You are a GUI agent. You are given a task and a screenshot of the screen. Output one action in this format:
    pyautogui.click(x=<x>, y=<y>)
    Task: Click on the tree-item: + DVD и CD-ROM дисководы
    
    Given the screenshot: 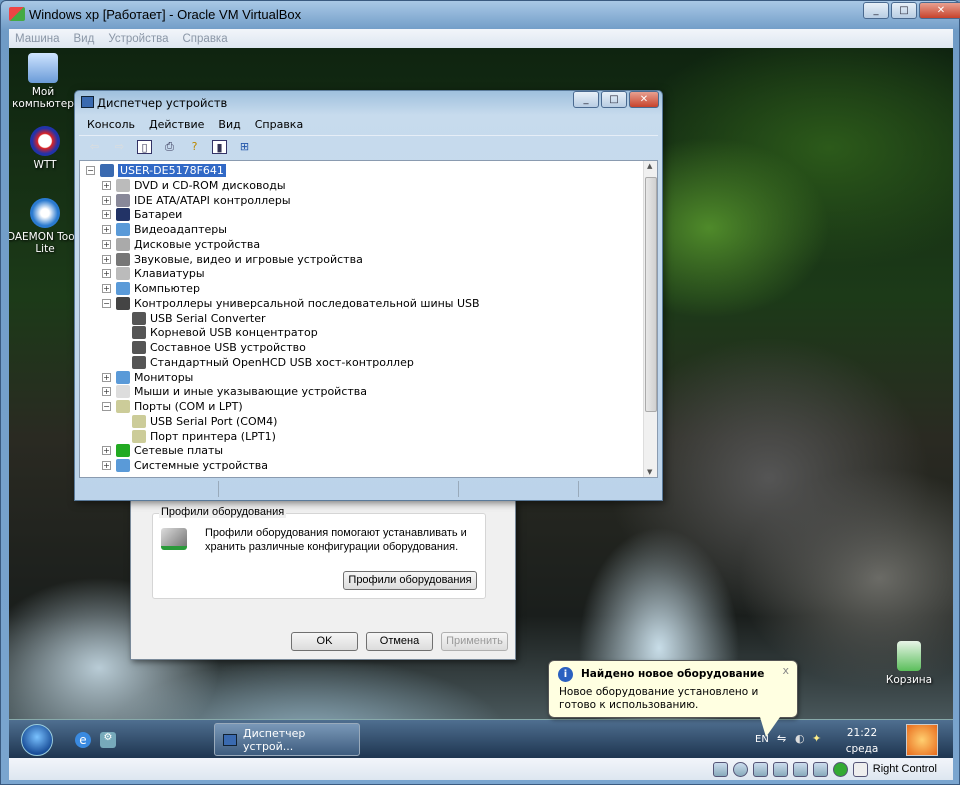 What is the action you would take?
    pyautogui.click(x=194, y=185)
    